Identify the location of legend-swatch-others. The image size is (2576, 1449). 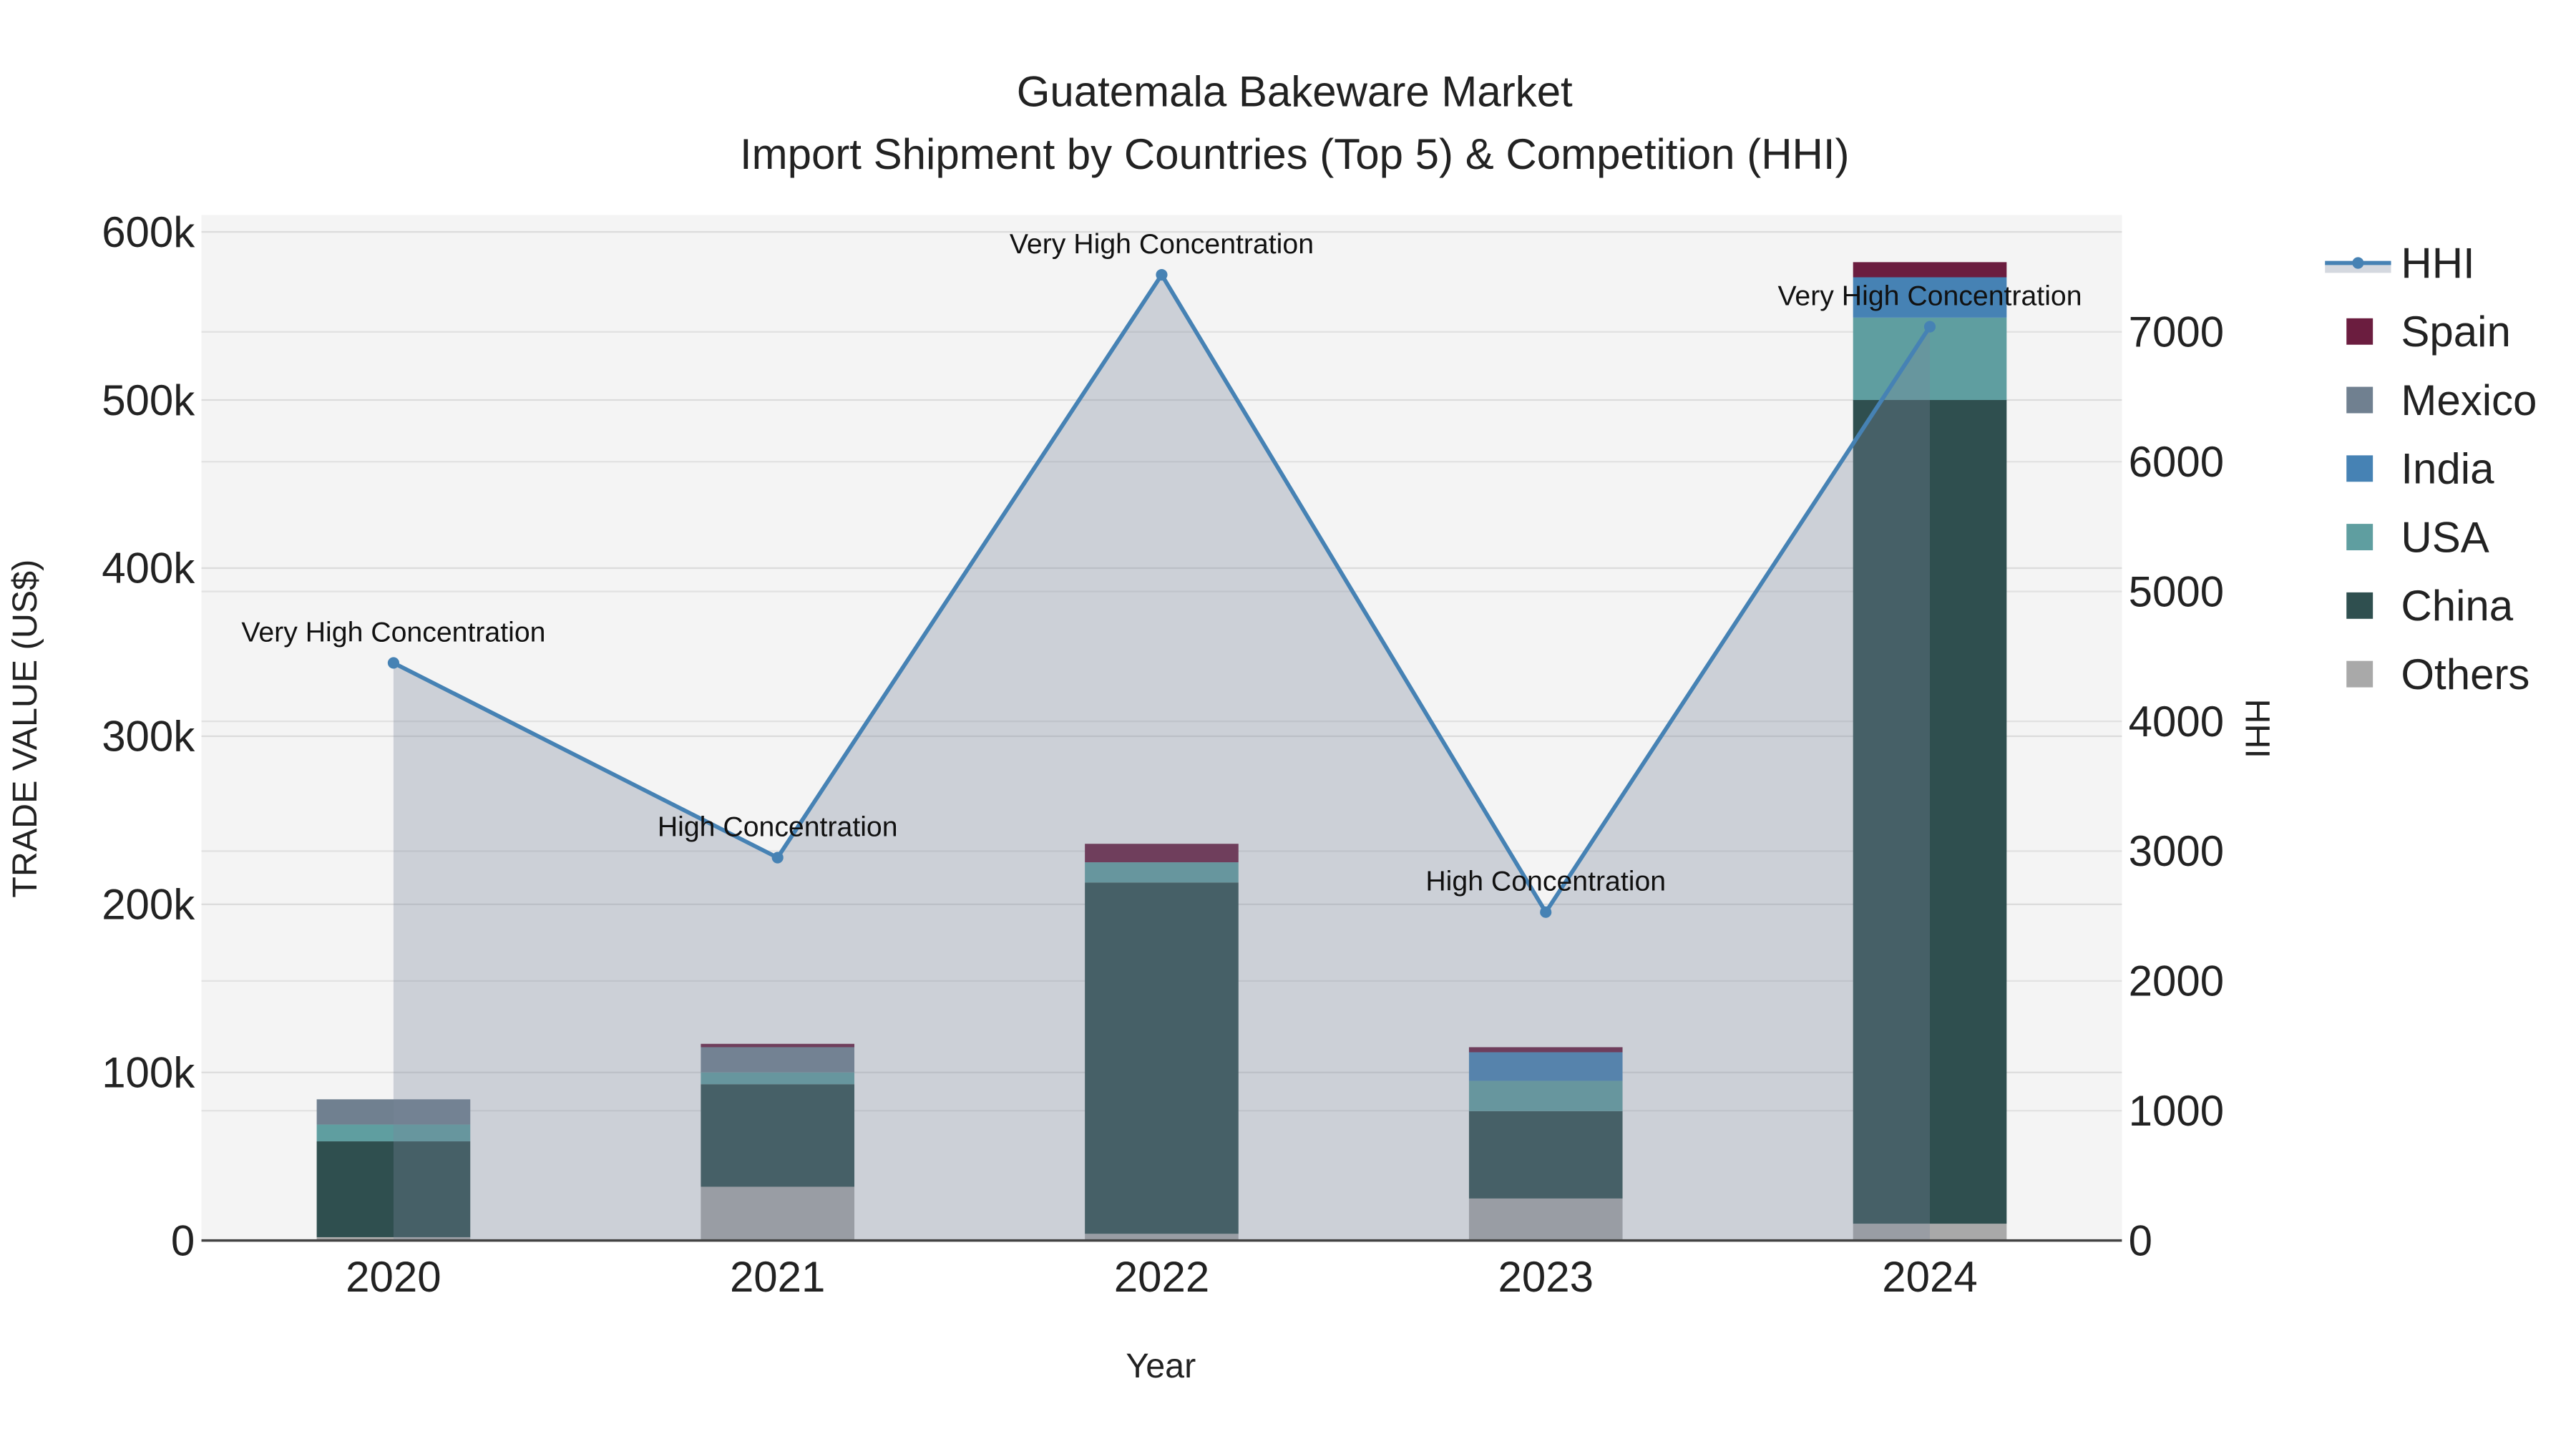
(2359, 674).